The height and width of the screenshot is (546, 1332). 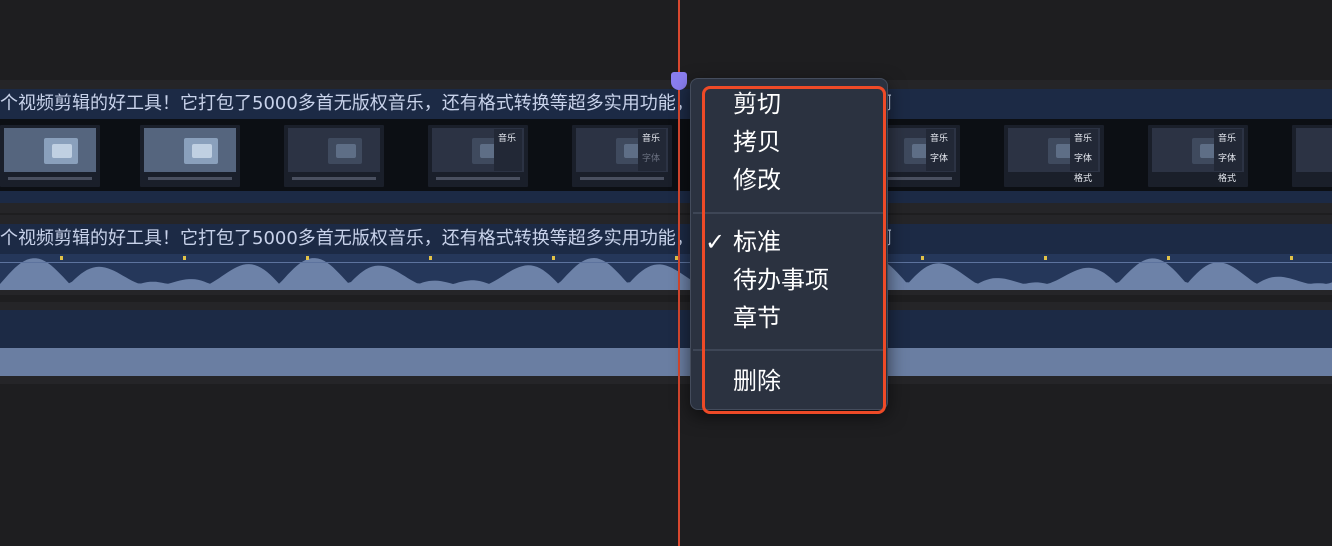 I want to click on video-clip-footer, so click(x=666, y=197).